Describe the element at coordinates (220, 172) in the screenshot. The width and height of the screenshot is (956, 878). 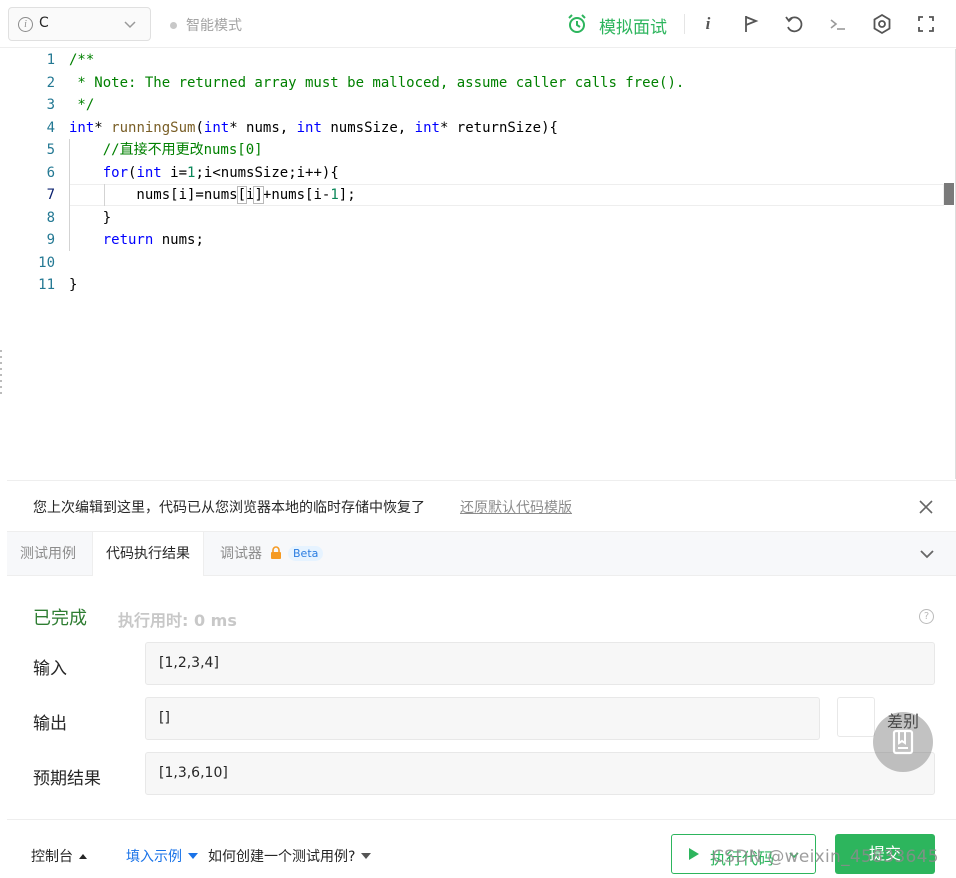
I see `code-line: for(int i=1;i<numsSize;i++){` at that location.